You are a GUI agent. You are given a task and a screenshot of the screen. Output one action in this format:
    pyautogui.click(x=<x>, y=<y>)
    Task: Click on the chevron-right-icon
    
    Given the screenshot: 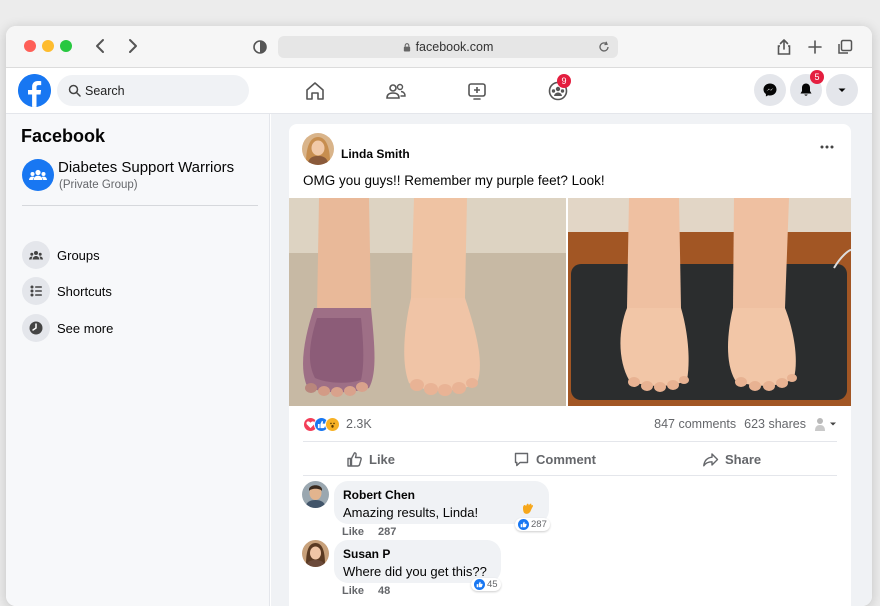 What is the action you would take?
    pyautogui.click(x=132, y=46)
    